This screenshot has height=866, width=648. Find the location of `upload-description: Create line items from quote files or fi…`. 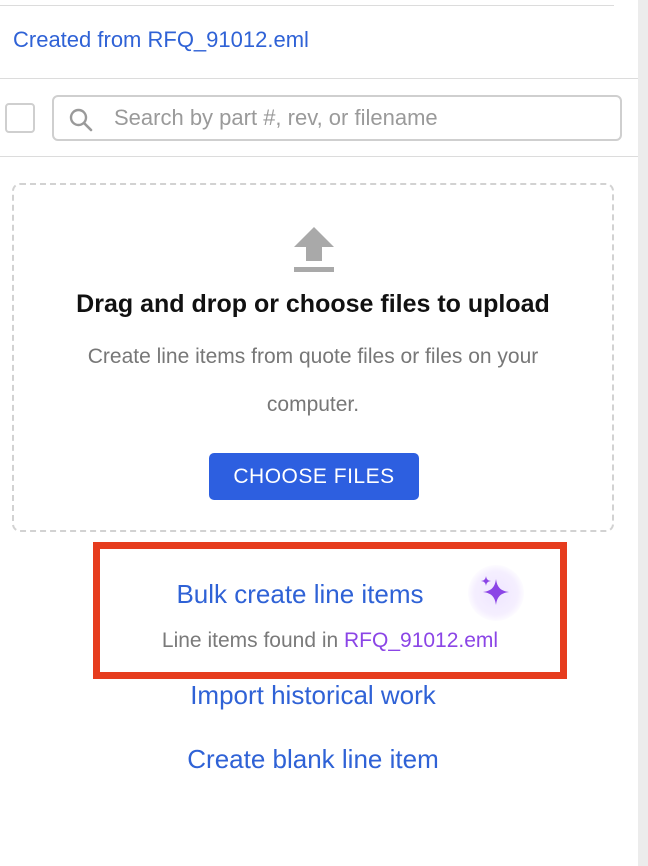

upload-description: Create line items from quote files or fi… is located at coordinates (313, 380).